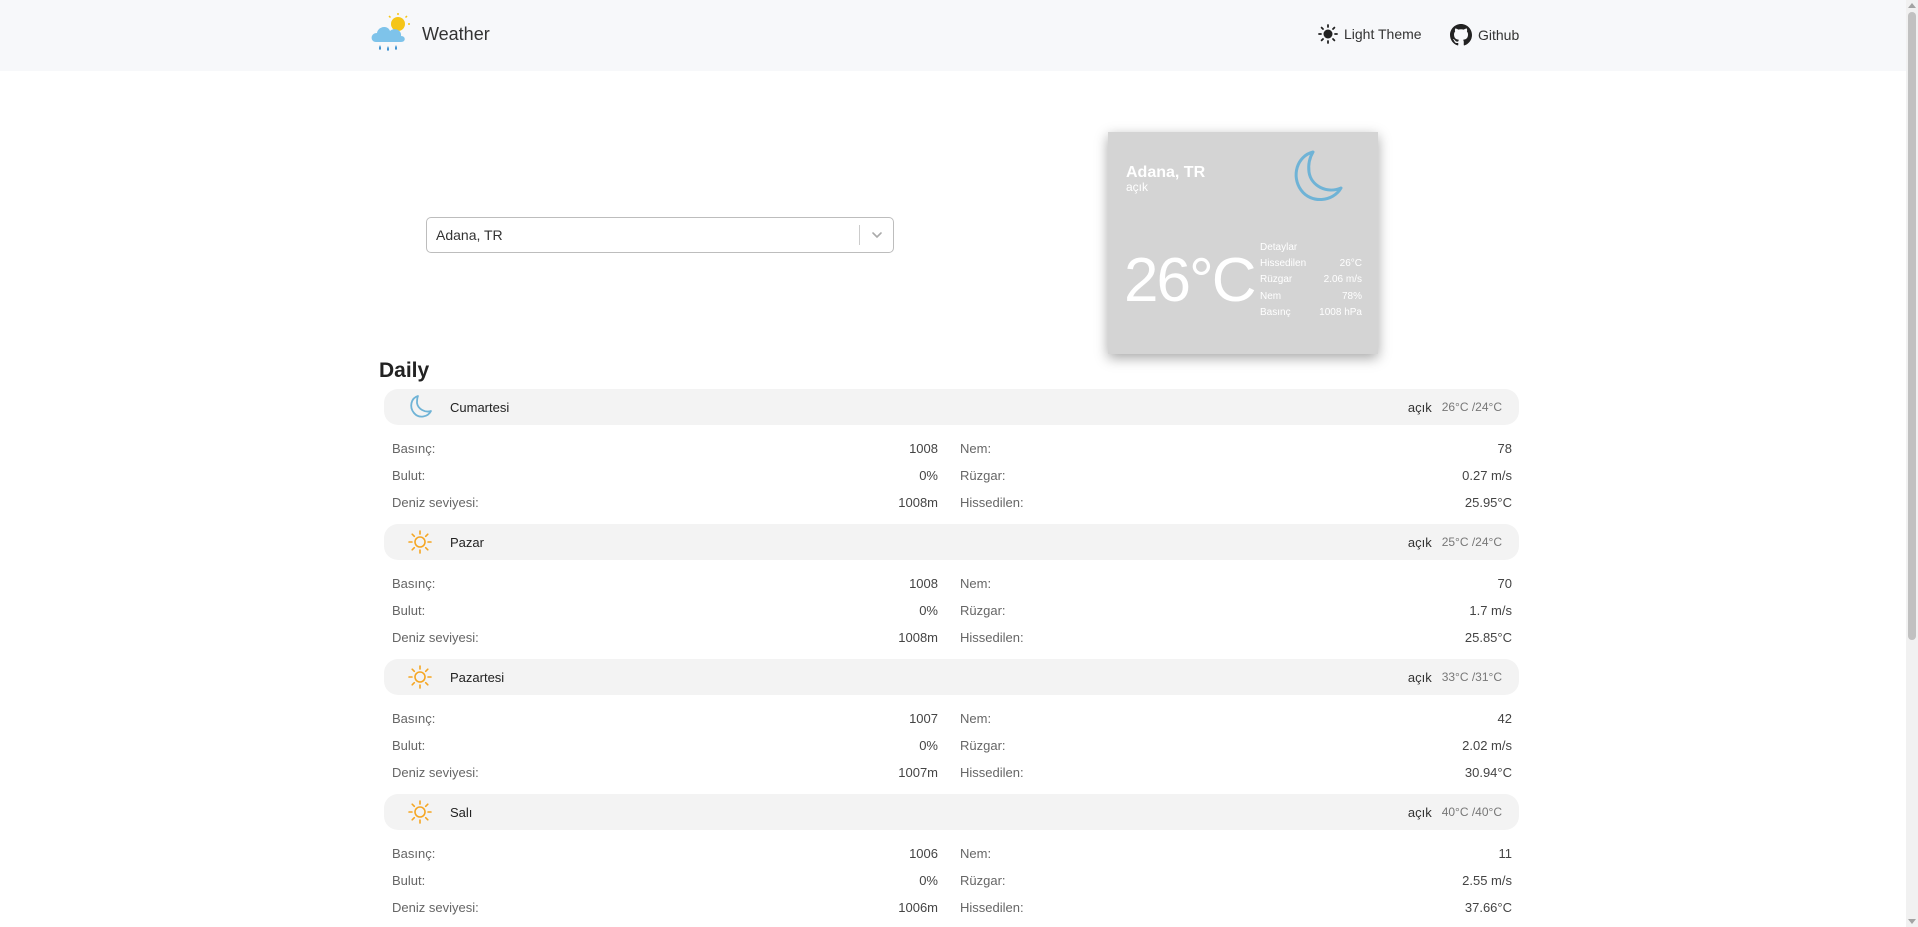  Describe the element at coordinates (1351, 296) in the screenshot. I see `details-value: 78%` at that location.